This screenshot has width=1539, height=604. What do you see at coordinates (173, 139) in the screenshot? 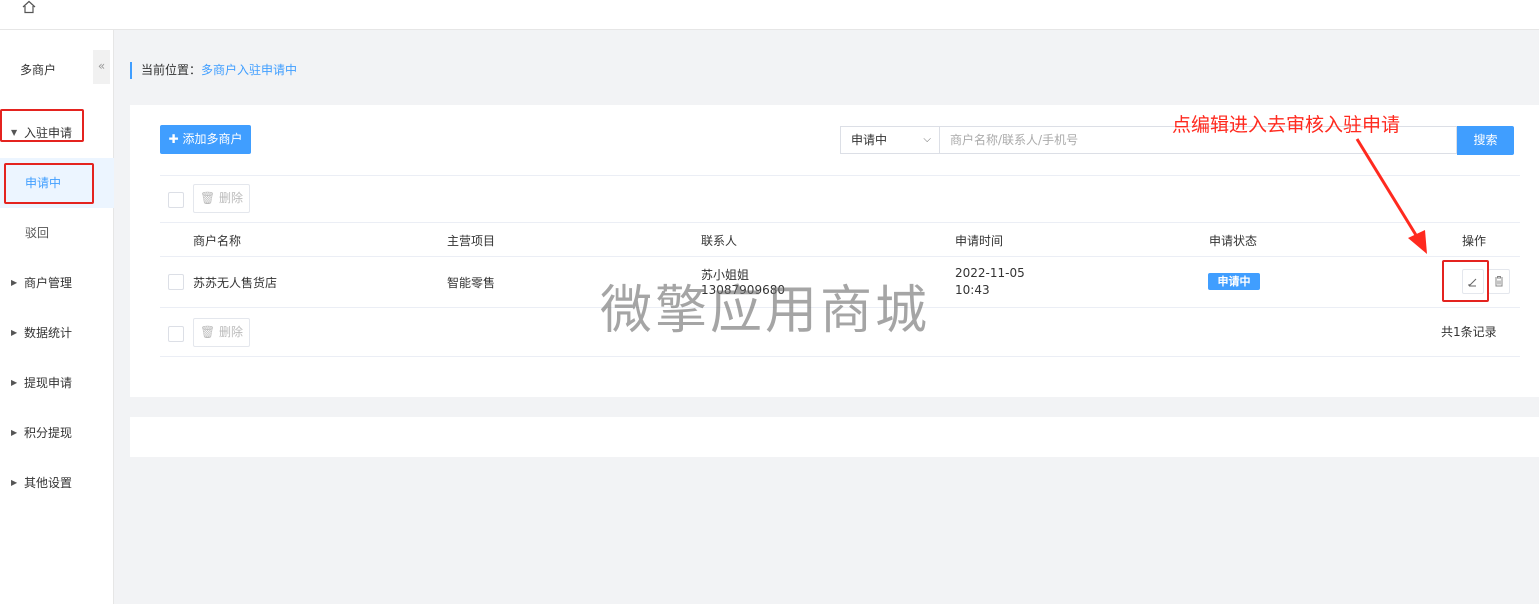
I see `plus-icon: ✚` at bounding box center [173, 139].